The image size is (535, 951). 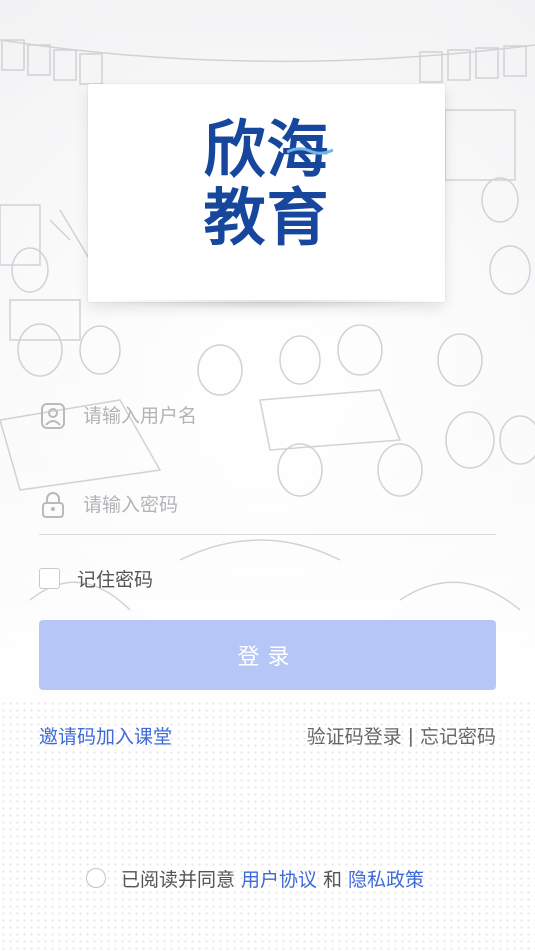 What do you see at coordinates (354, 735) in the screenshot?
I see `sms-code-login-link: 验证码登录` at bounding box center [354, 735].